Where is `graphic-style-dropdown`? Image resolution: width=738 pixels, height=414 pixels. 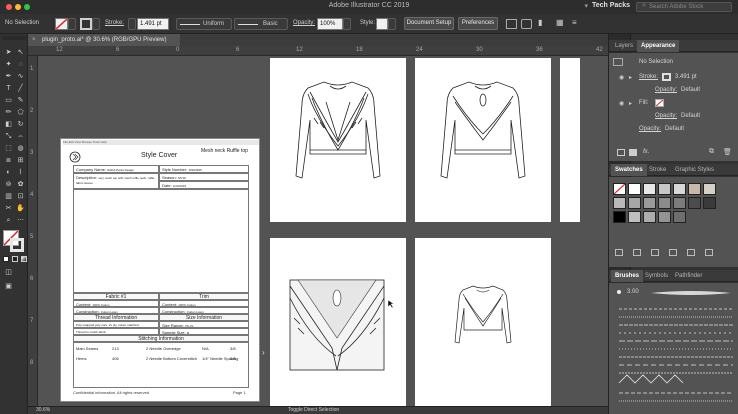 graphic-style-dropdown is located at coordinates (392, 24).